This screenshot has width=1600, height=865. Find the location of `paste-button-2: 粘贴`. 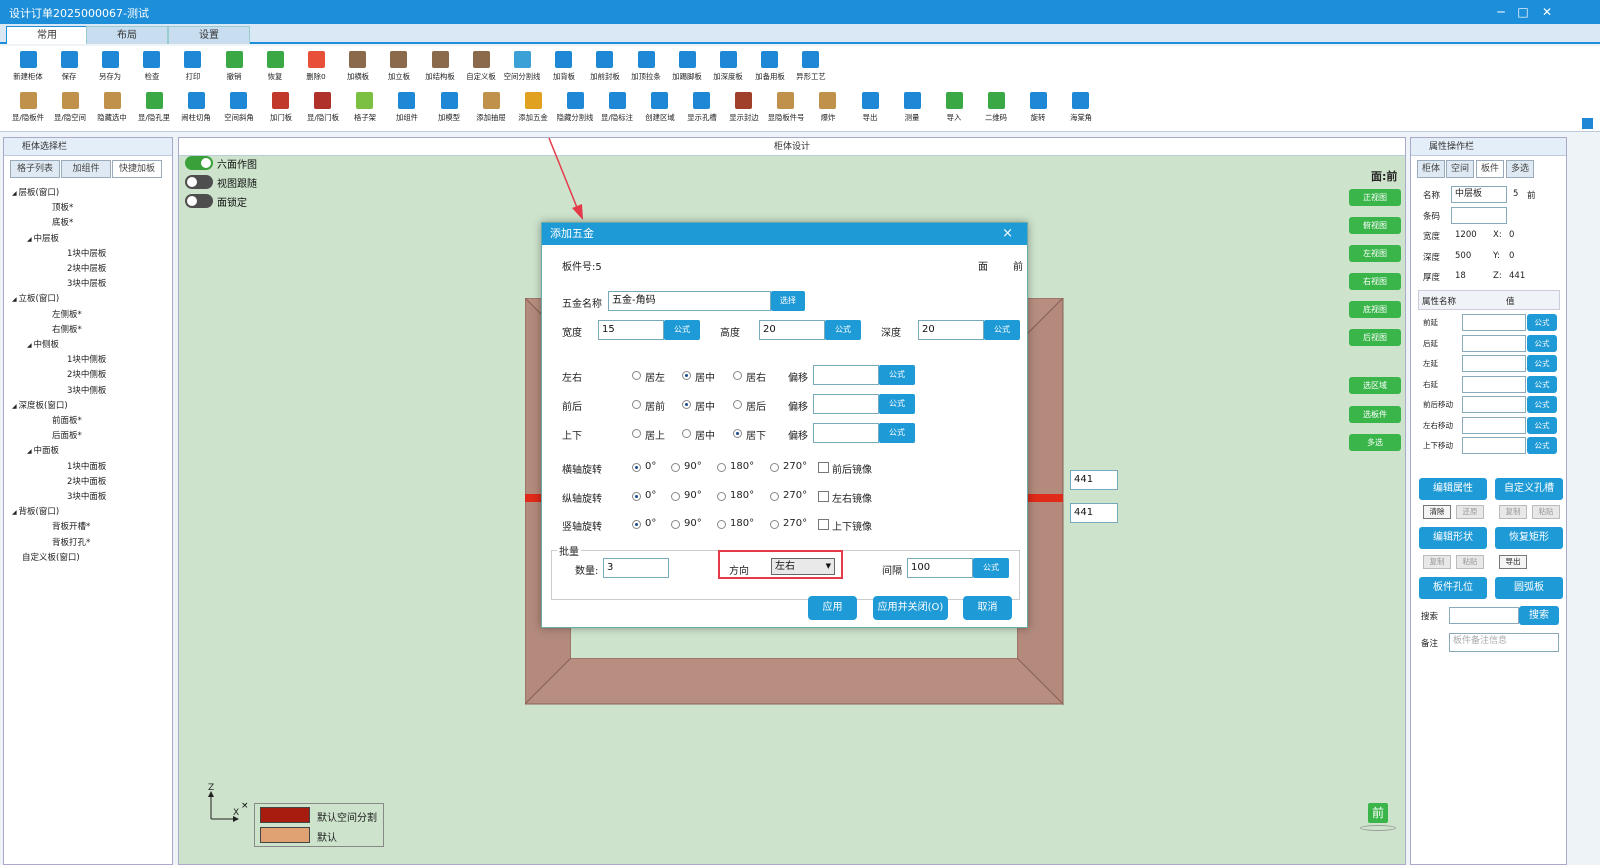

paste-button-2: 粘贴 is located at coordinates (1470, 562).